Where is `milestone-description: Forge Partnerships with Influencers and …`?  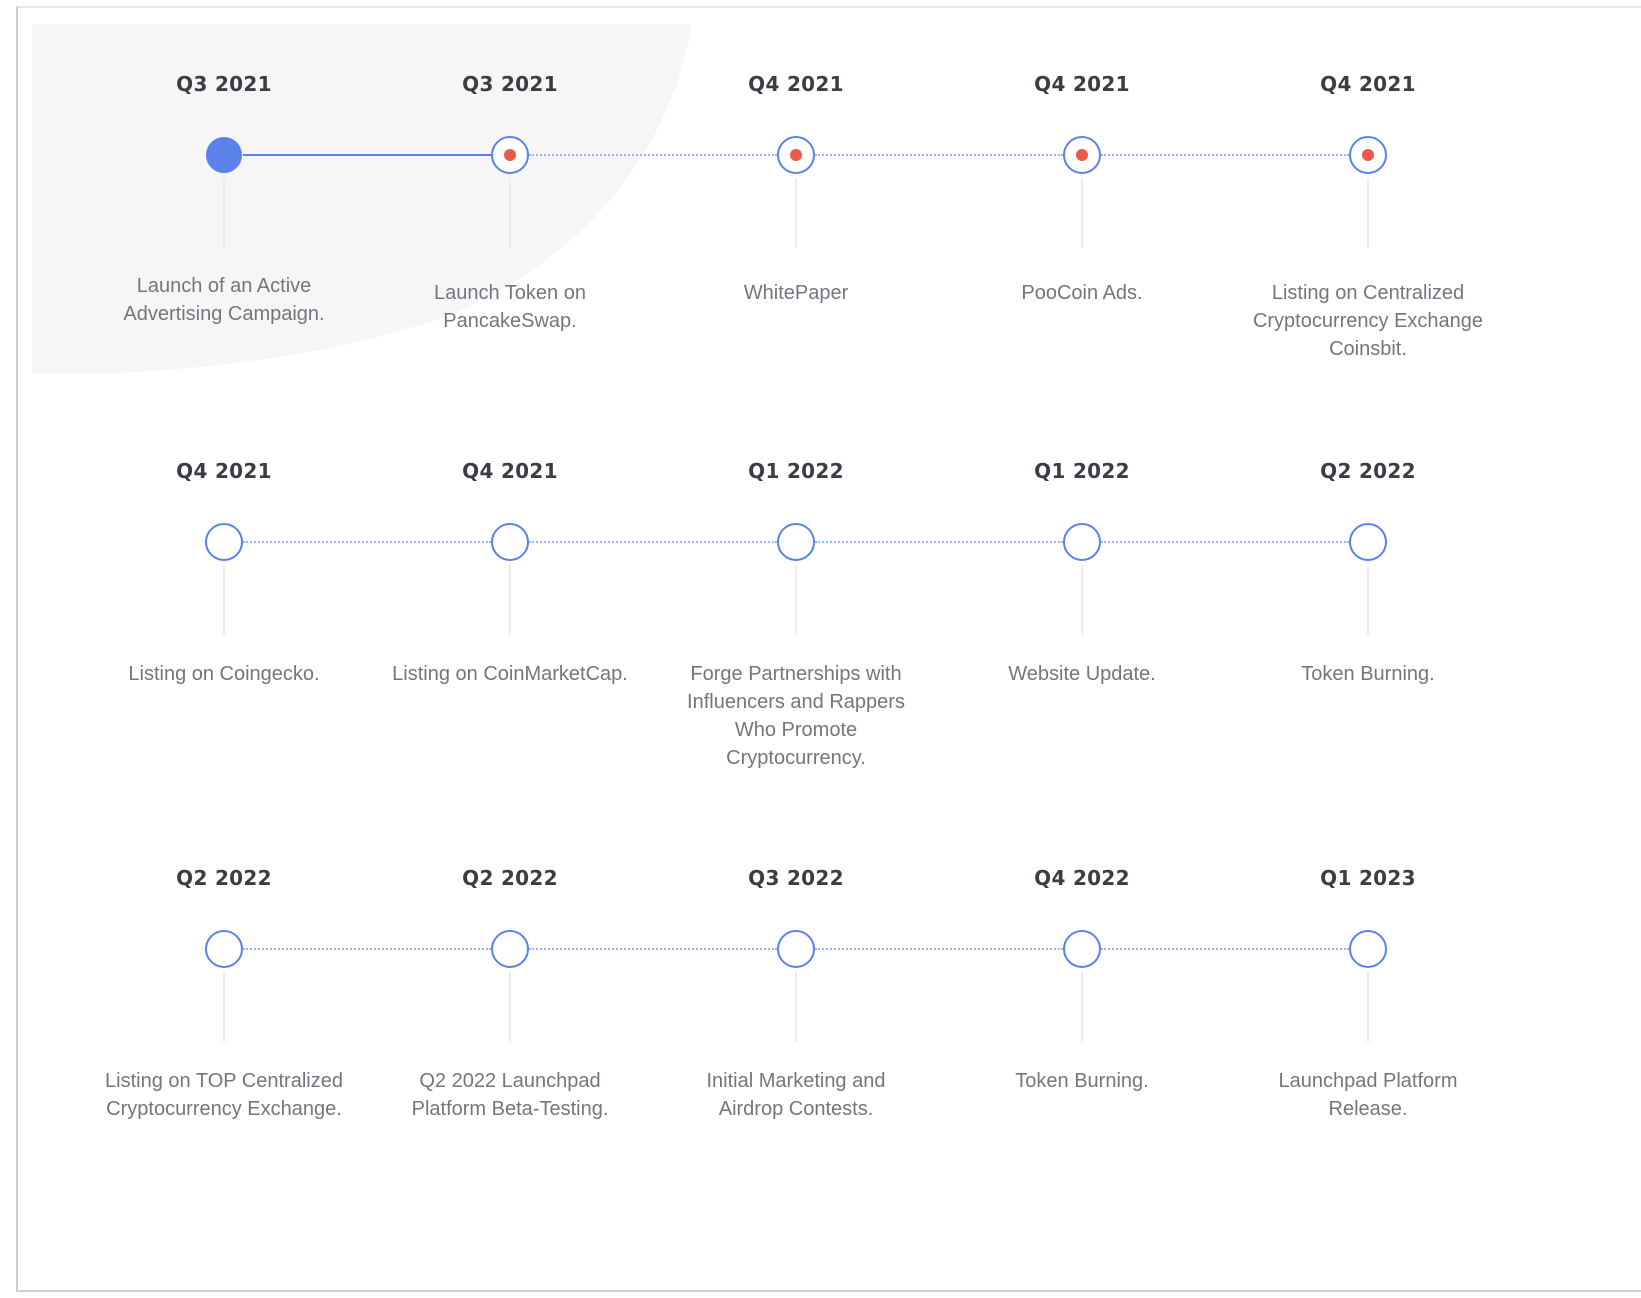 milestone-description: Forge Partnerships with Influencers and … is located at coordinates (796, 716).